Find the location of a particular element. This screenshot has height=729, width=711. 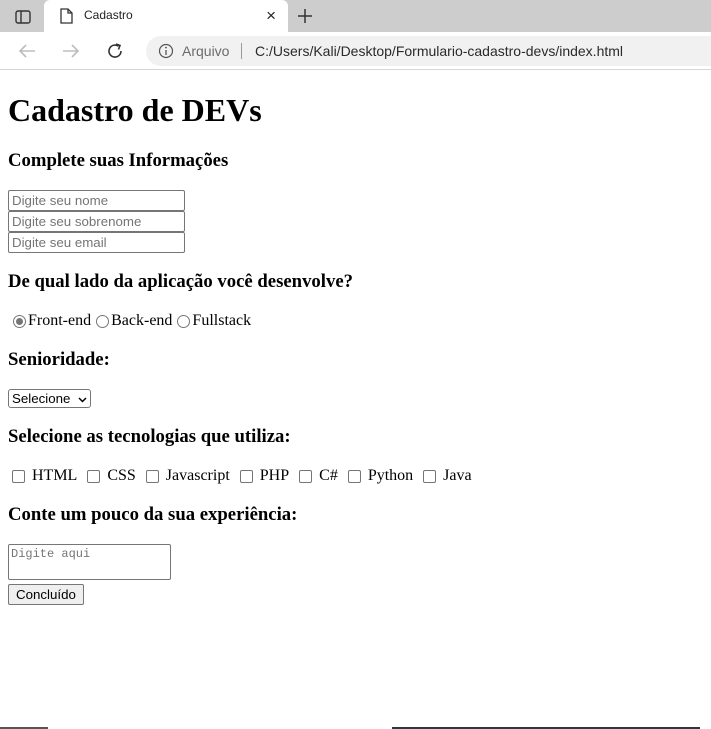

plus-icon is located at coordinates (305, 16).